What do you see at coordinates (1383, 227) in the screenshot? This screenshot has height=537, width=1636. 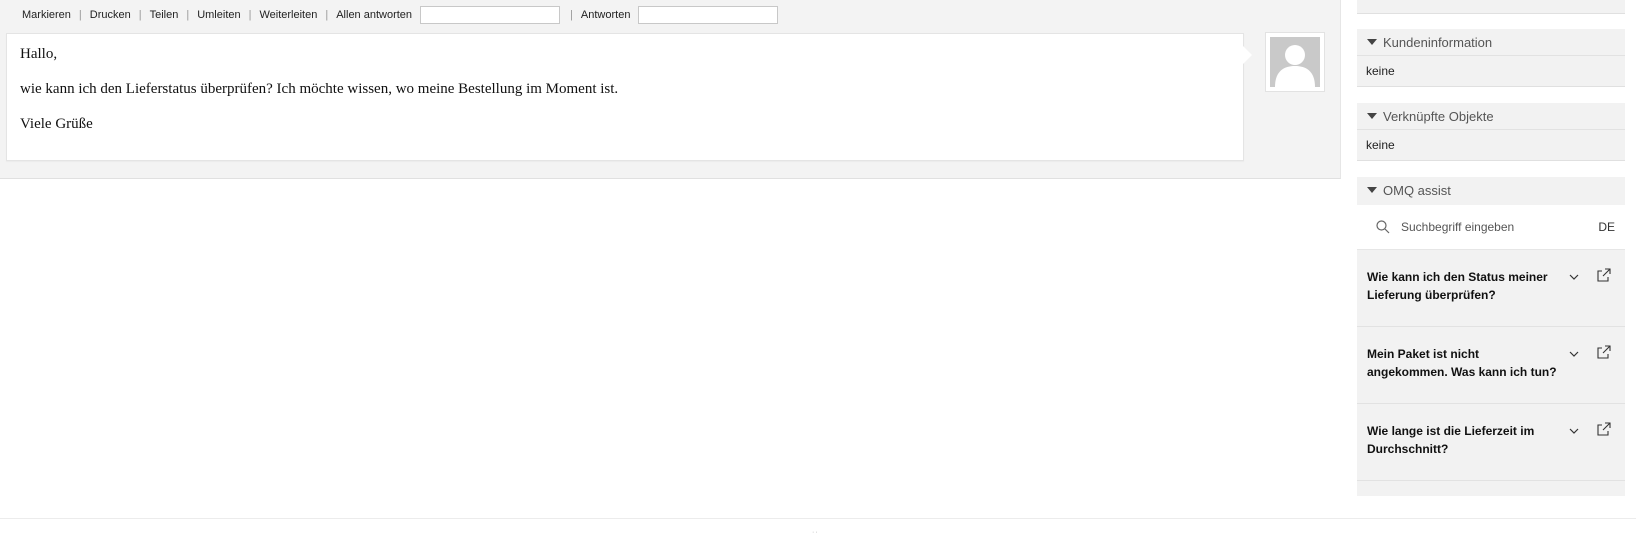 I see `search-icon` at bounding box center [1383, 227].